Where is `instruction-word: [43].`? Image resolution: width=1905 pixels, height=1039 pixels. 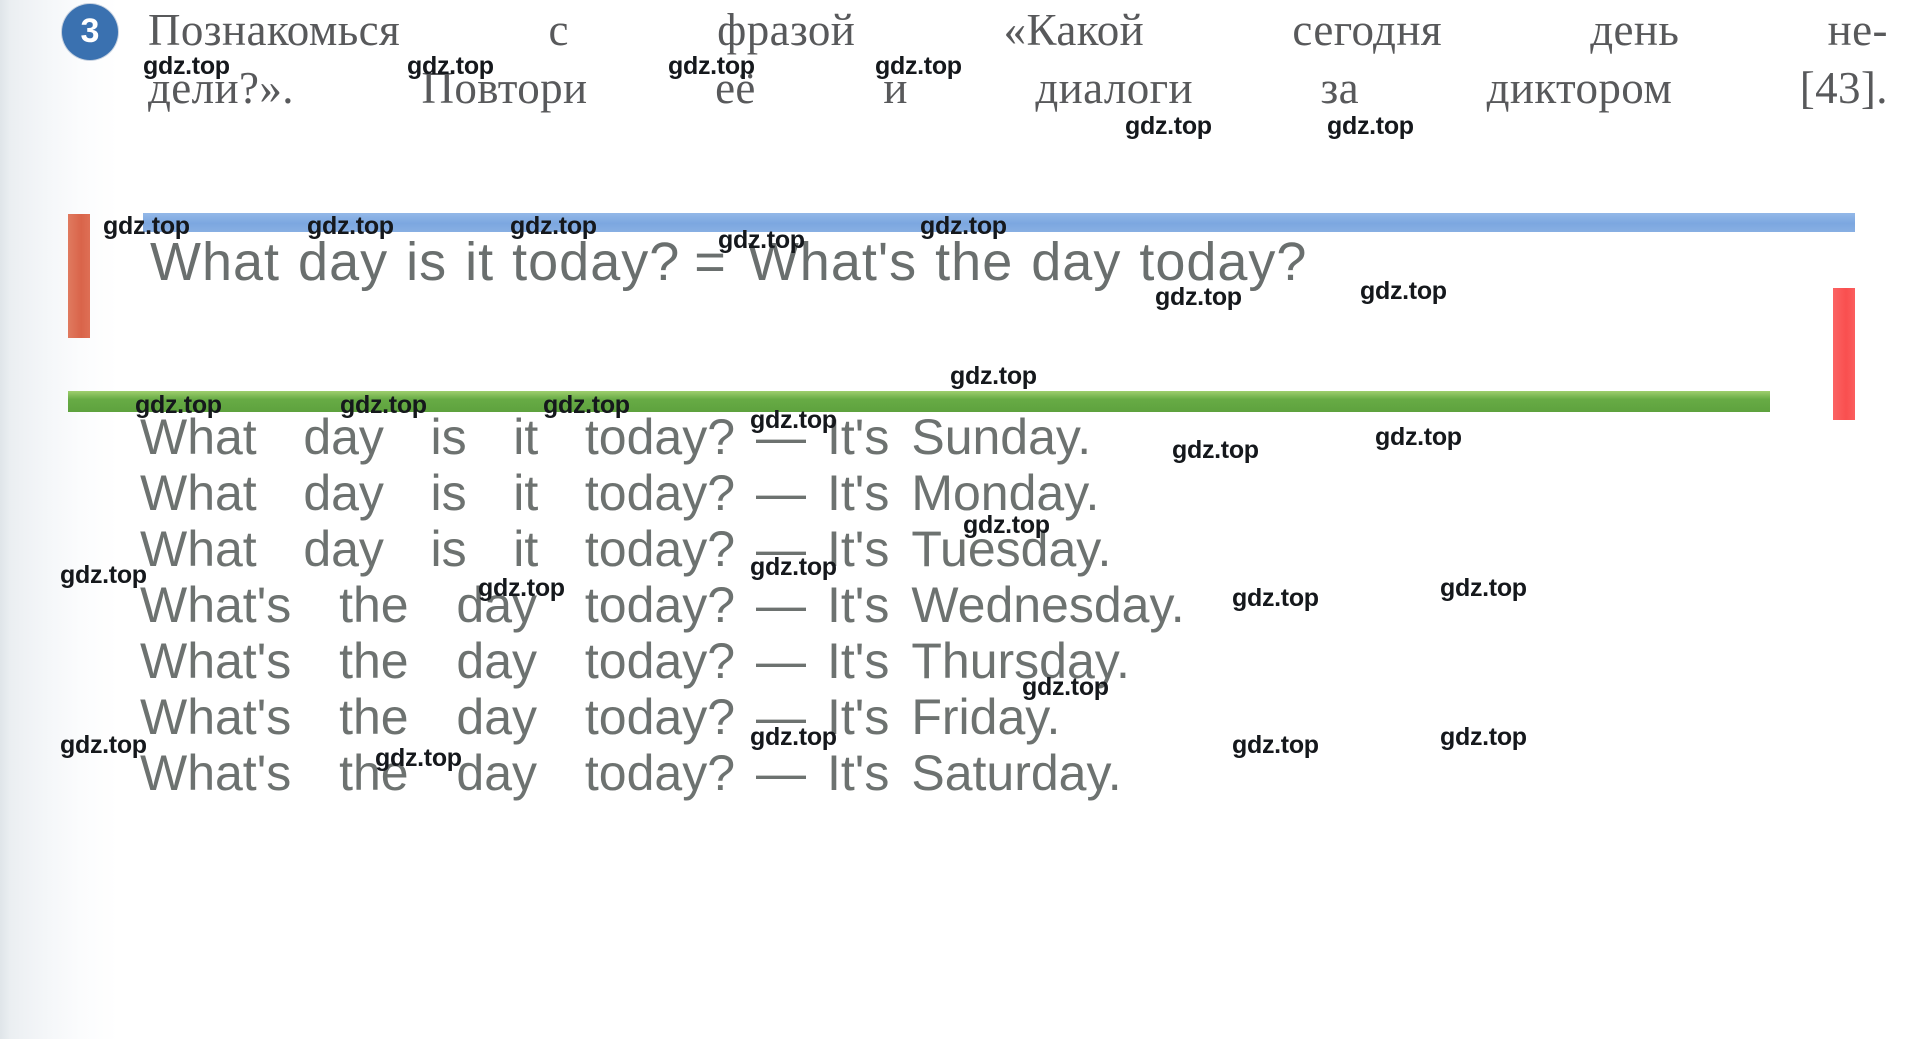
instruction-word: [43]. is located at coordinates (1843, 87).